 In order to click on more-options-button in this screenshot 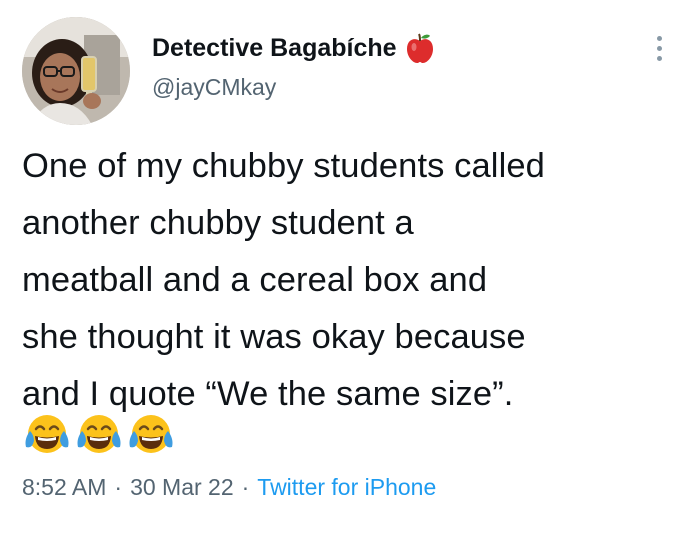, I will do `click(659, 48)`.